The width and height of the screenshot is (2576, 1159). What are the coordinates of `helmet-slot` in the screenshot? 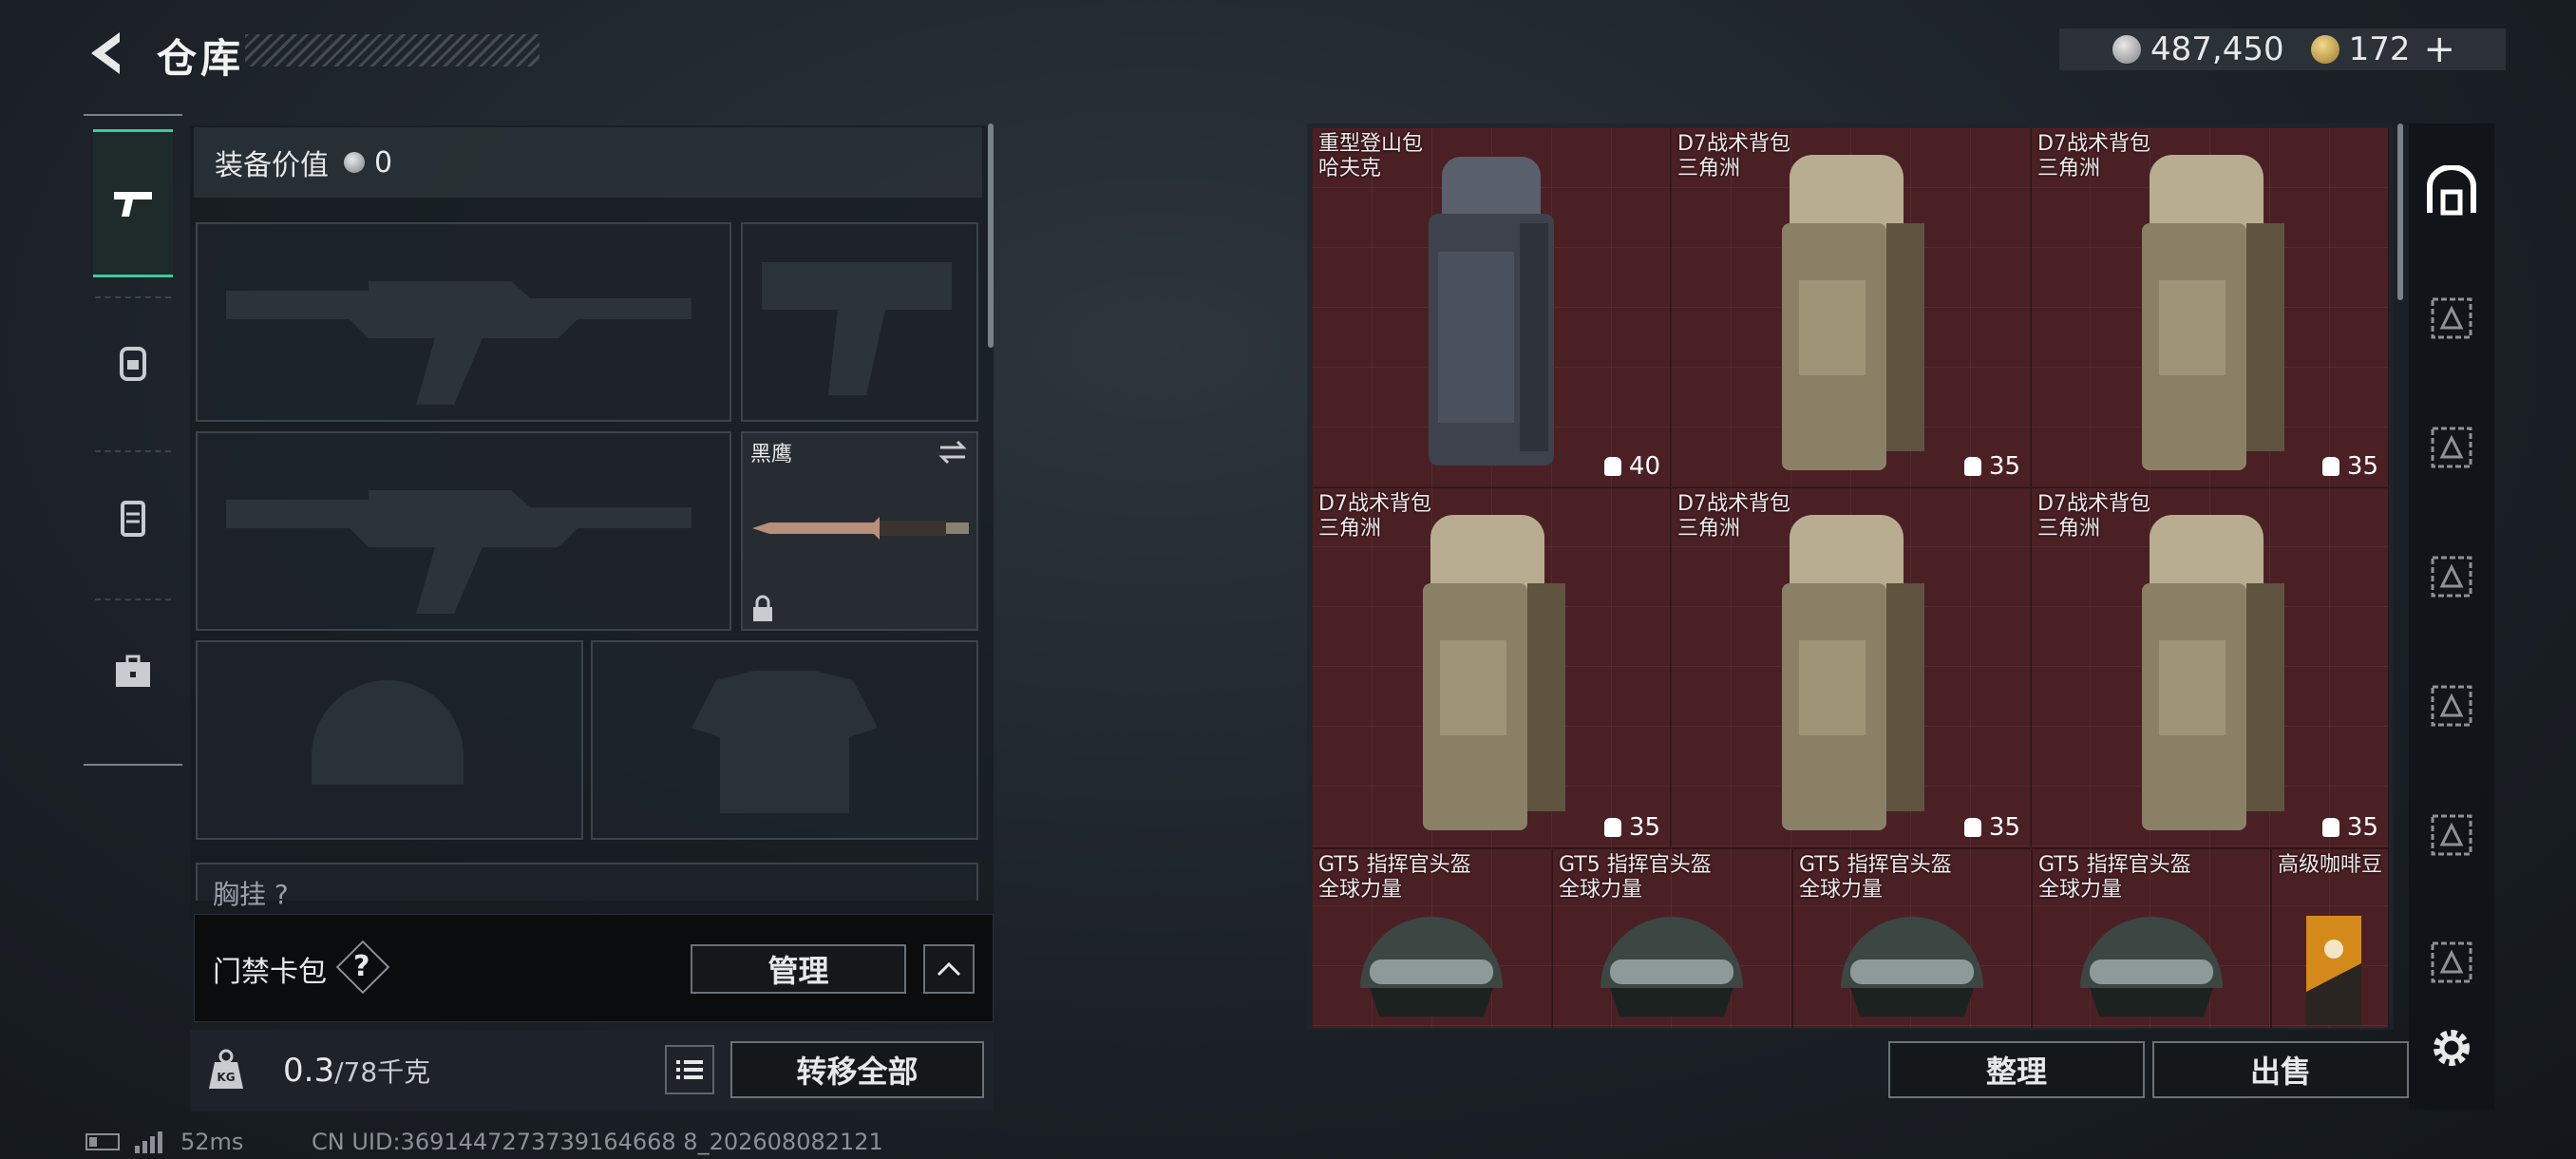 It's located at (389, 740).